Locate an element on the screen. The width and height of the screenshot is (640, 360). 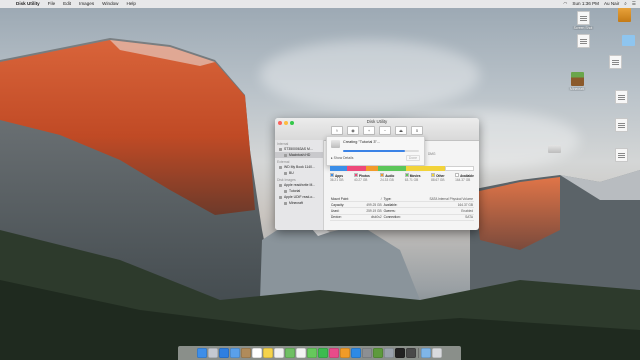
sidebar-item-label: Macintosh HD is located at coordinates (300, 155).